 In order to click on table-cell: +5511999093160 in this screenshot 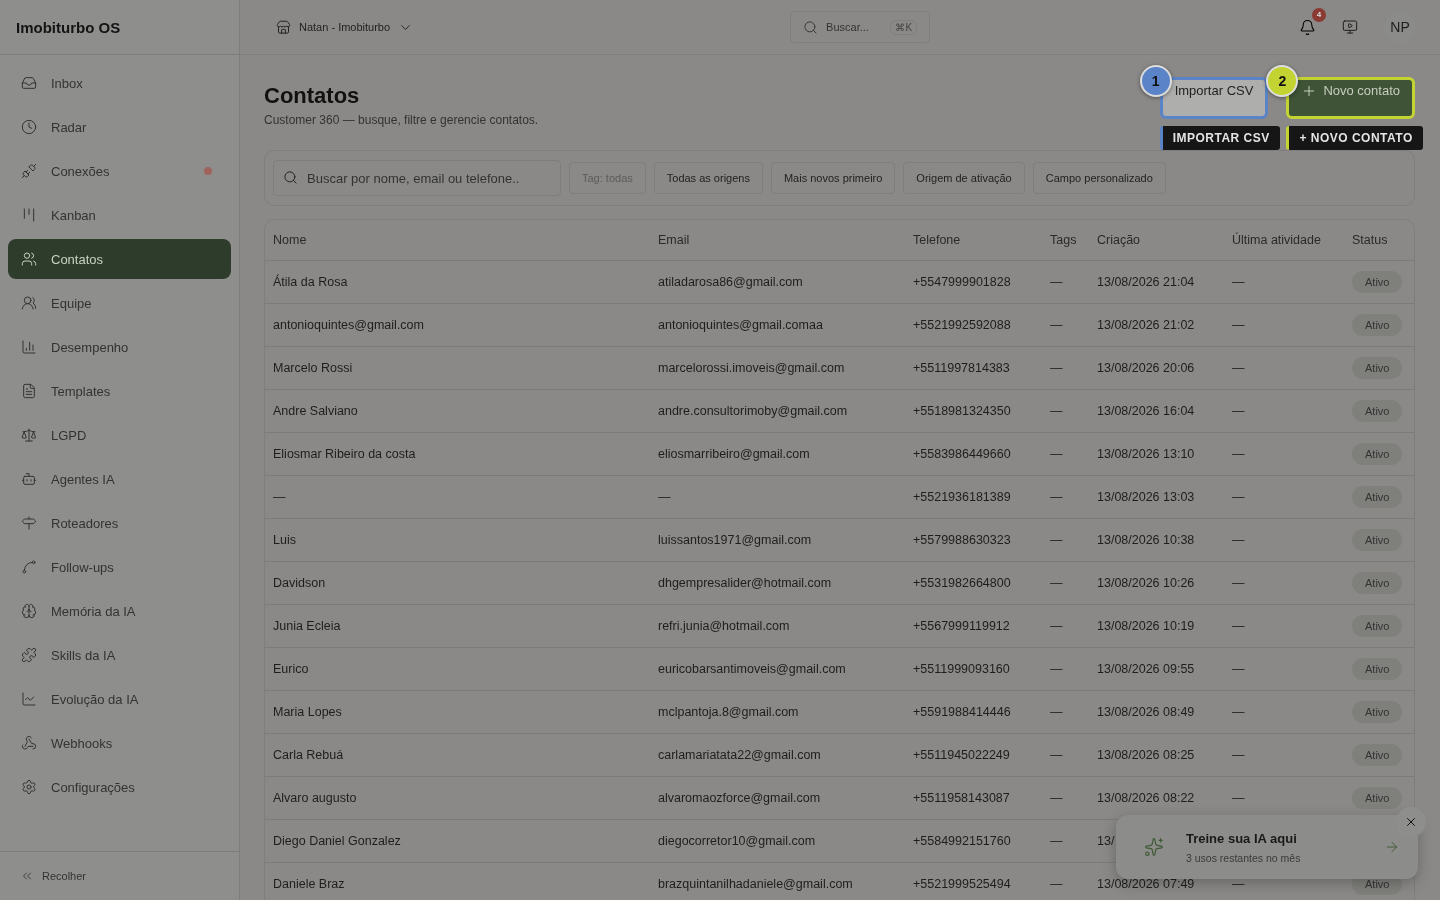, I will do `click(961, 669)`.